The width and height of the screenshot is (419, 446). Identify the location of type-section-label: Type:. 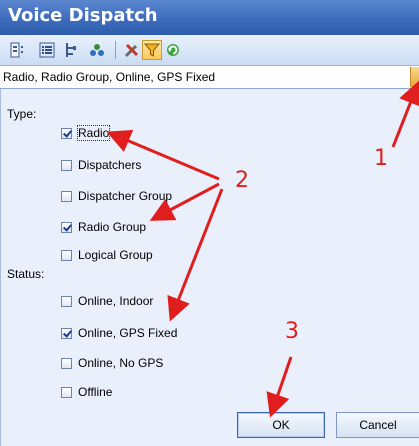
(22, 114).